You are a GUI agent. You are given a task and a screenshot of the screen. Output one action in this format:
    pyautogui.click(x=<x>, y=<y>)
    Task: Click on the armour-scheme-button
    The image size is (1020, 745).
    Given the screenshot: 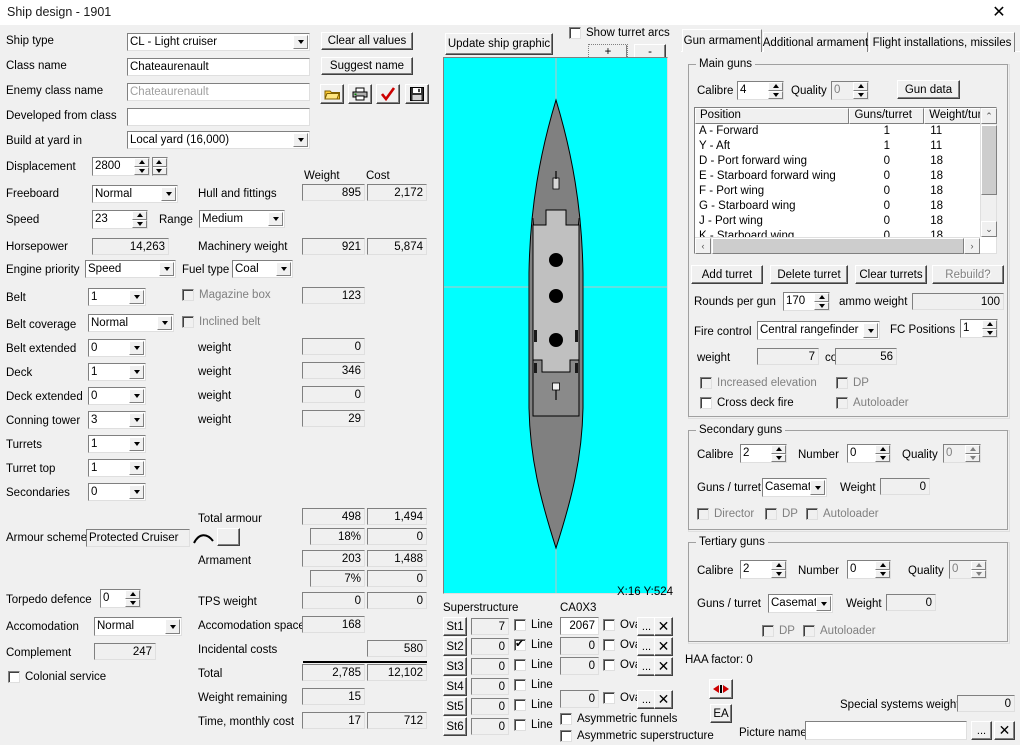 What is the action you would take?
    pyautogui.click(x=228, y=537)
    